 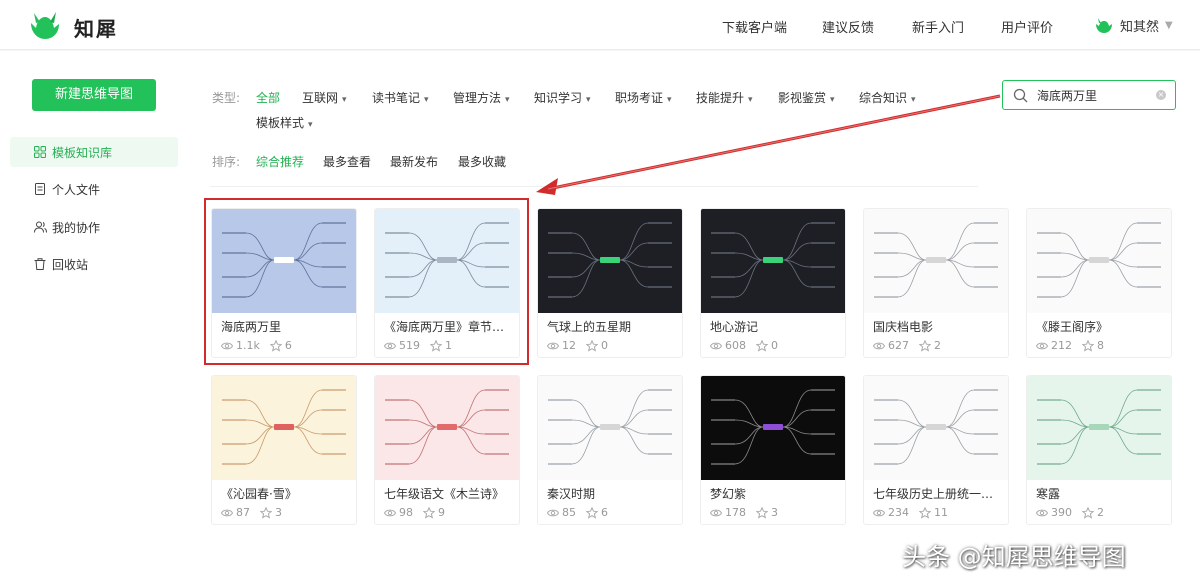 I want to click on search-box: ×, so click(x=1089, y=95).